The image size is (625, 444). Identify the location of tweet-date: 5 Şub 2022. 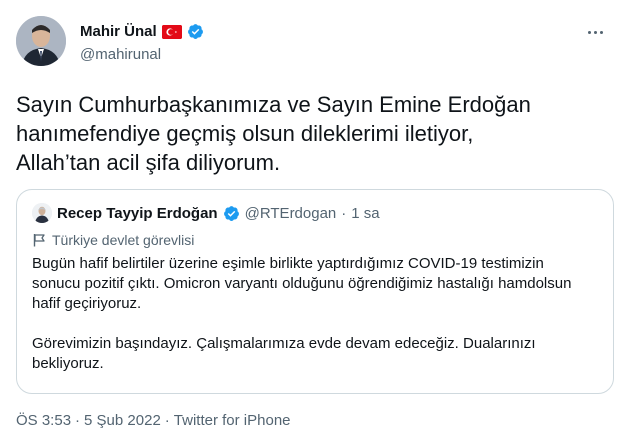
(122, 420).